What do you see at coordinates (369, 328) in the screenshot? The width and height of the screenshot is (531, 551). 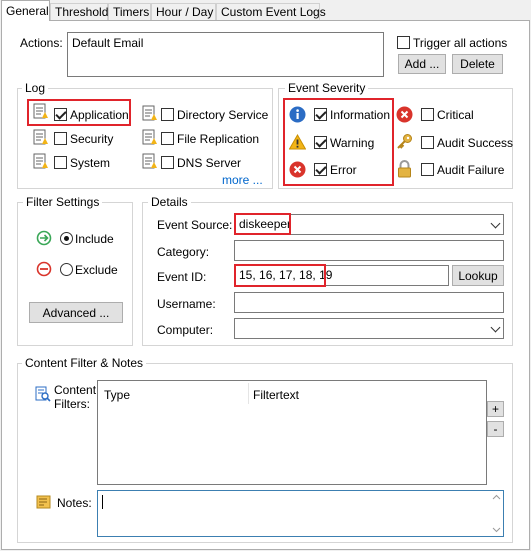 I see `computer-dropdown` at bounding box center [369, 328].